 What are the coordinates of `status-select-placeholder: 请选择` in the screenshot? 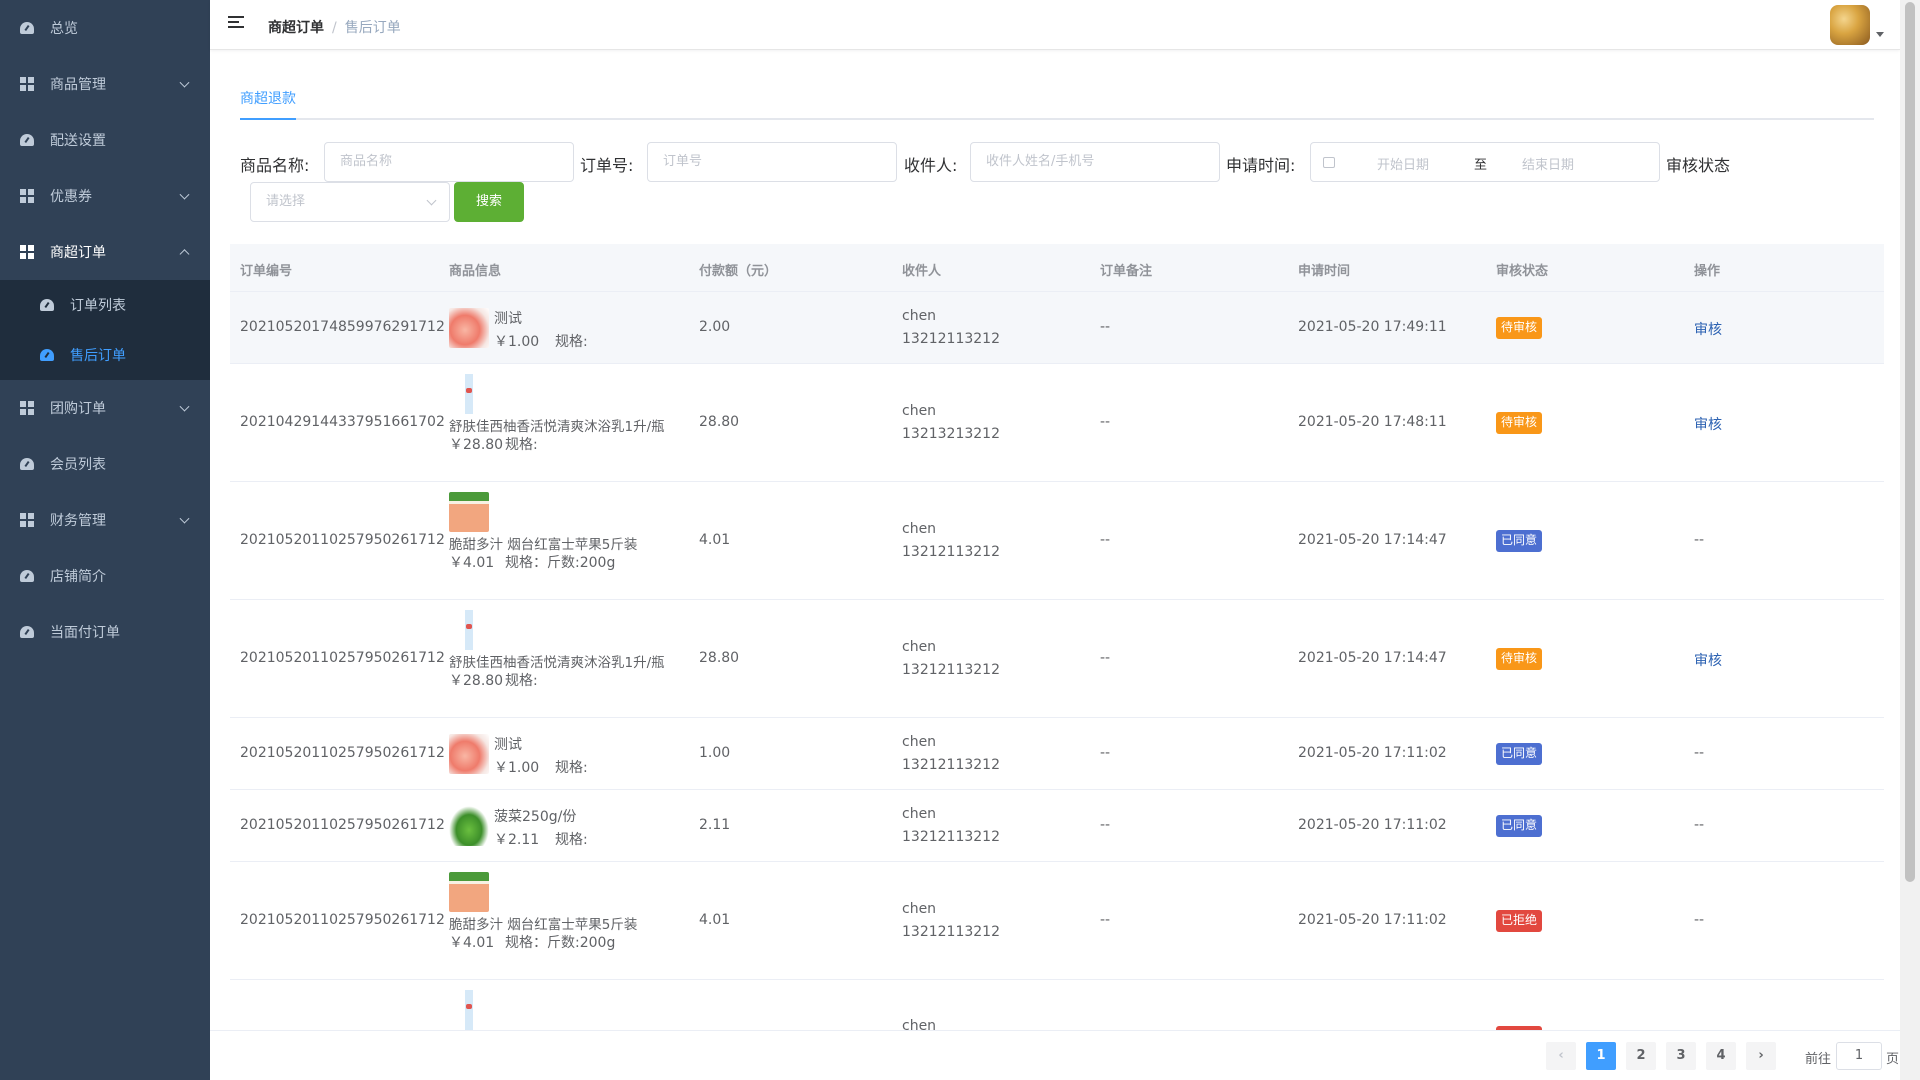 It's located at (286, 201).